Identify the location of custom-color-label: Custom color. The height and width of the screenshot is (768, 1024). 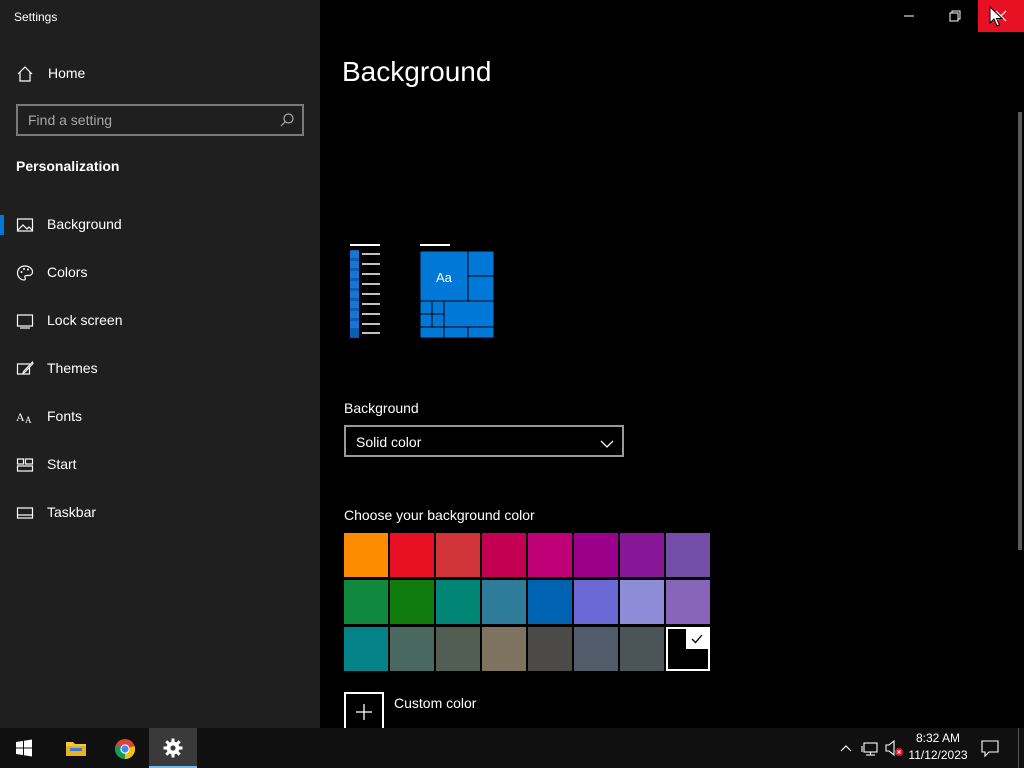
(435, 703).